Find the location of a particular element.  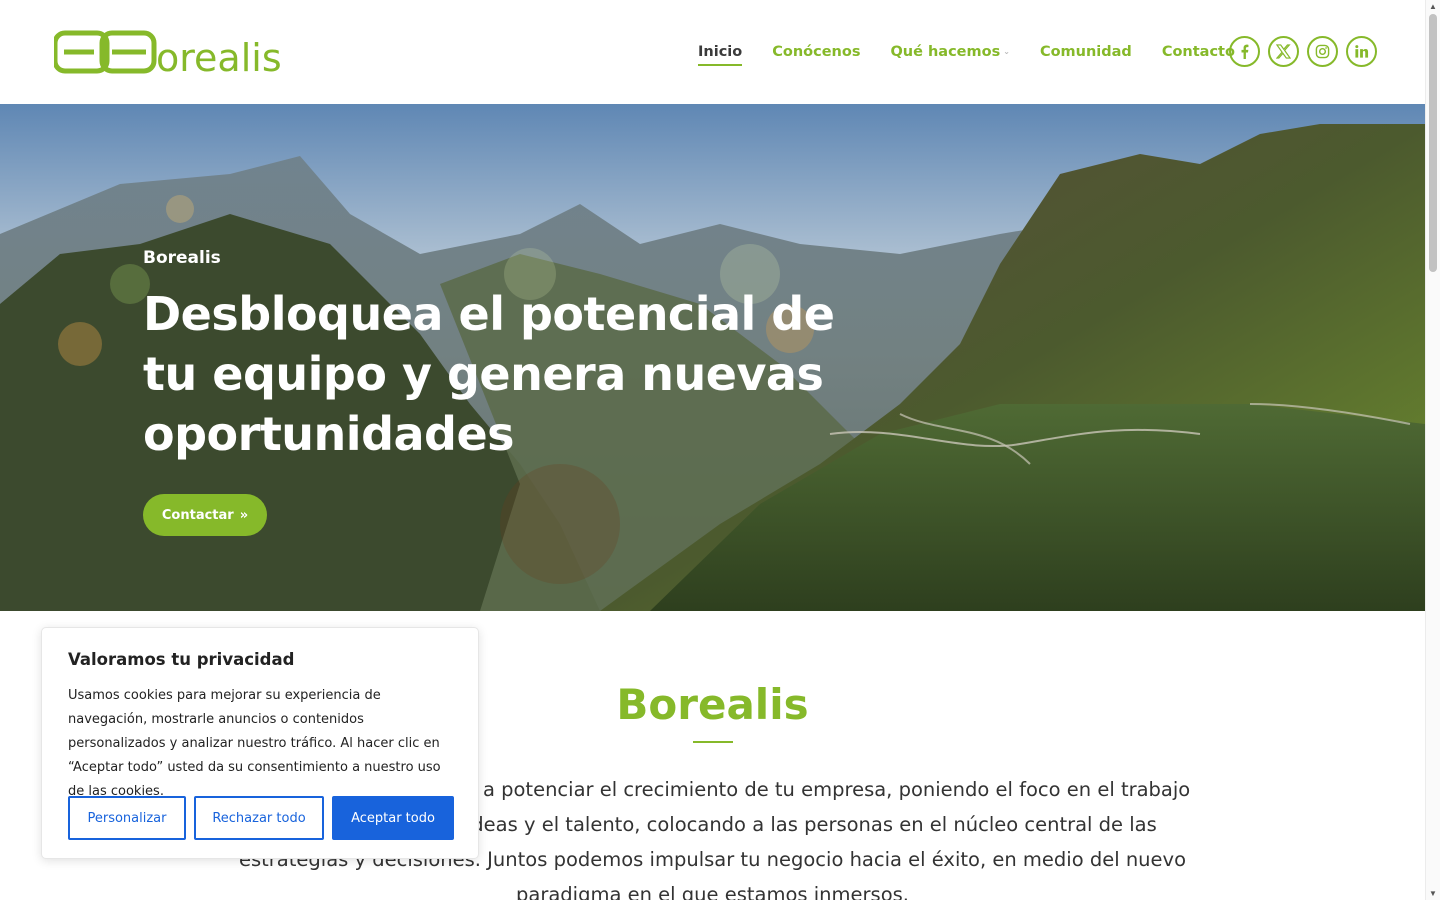

cookie-title: Valoramos tu privacidad is located at coordinates (181, 659).